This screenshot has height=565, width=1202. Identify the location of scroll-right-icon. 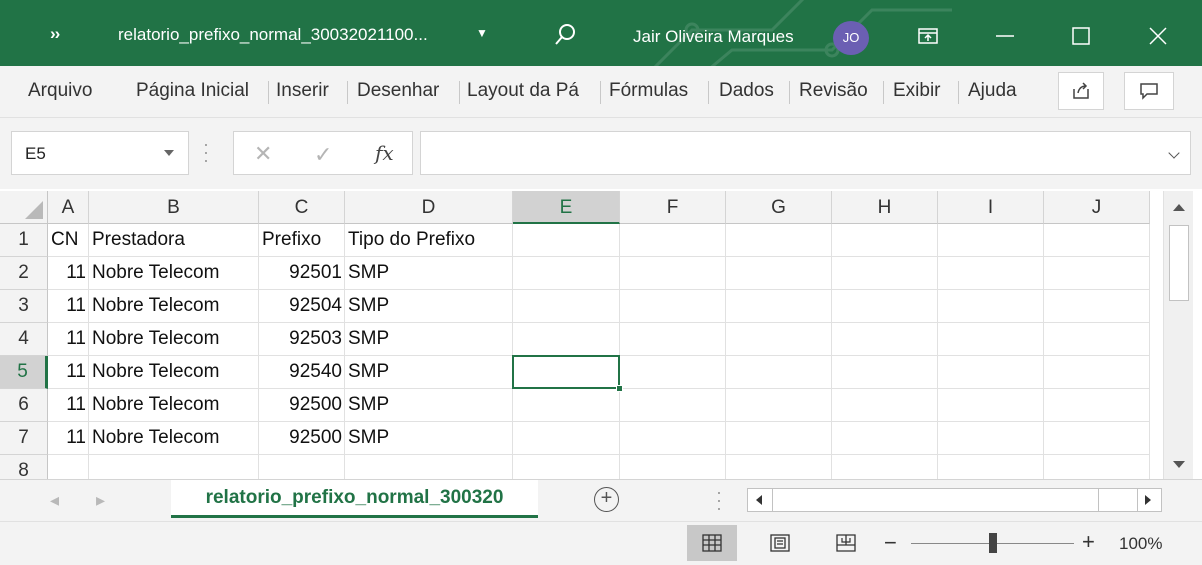
(1148, 500).